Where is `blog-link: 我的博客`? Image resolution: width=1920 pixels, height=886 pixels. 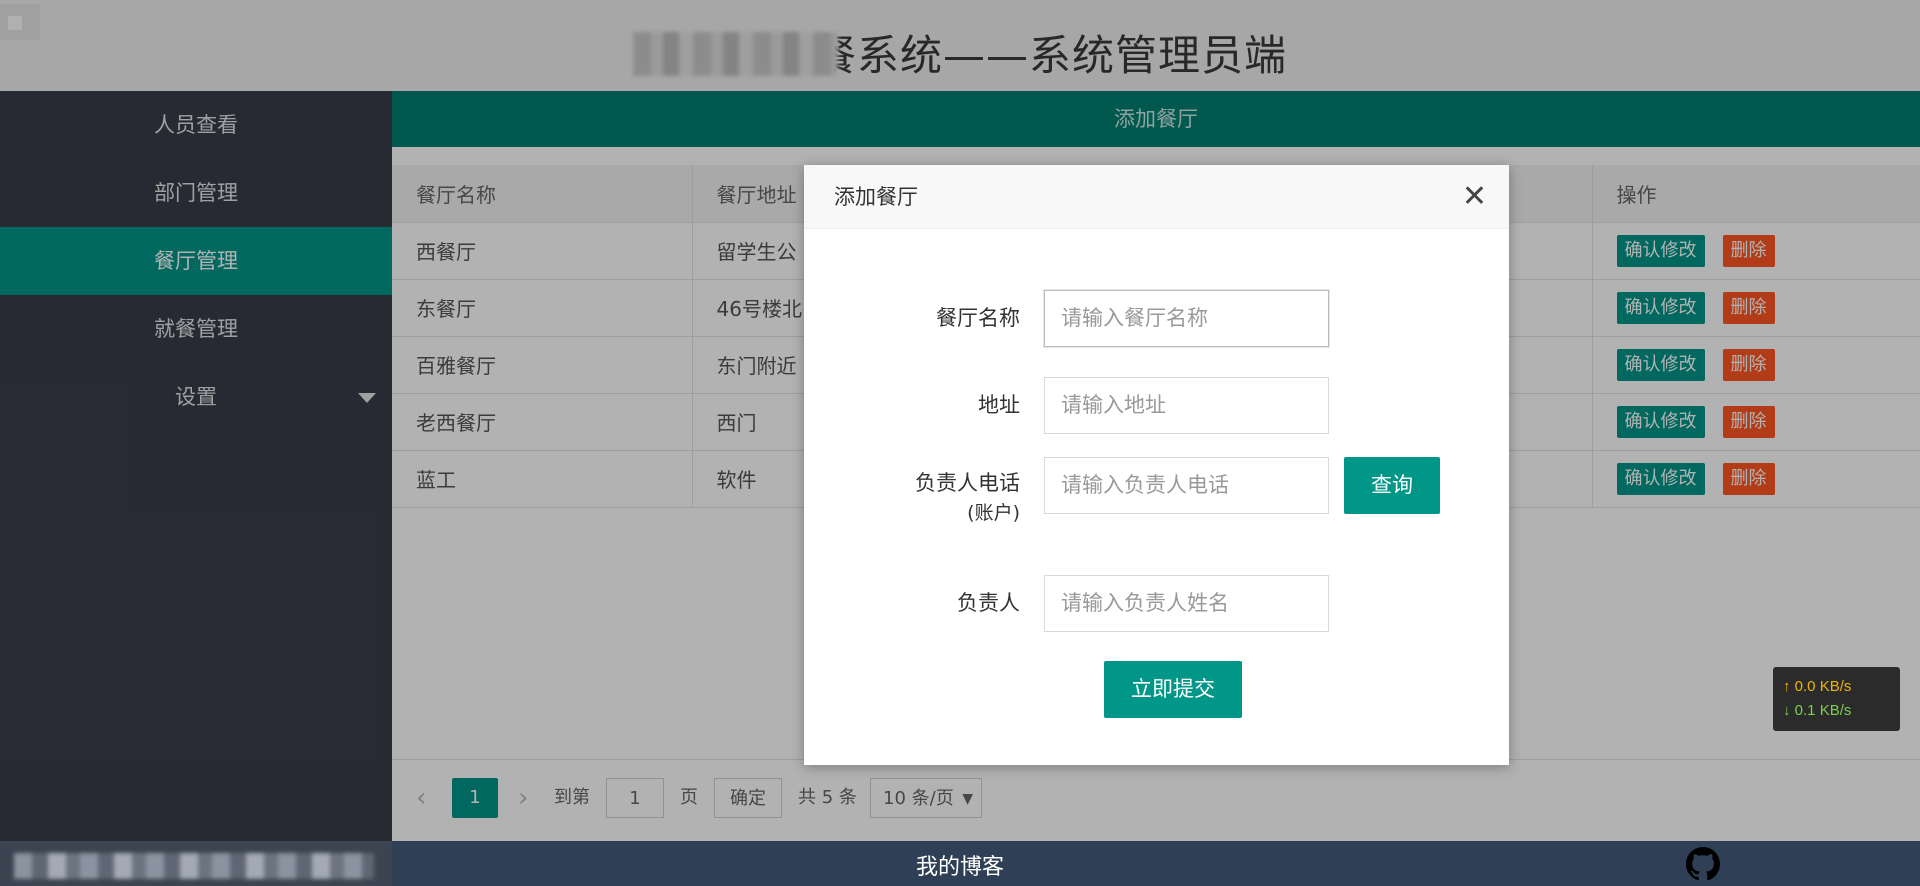
blog-link: 我的博客 is located at coordinates (960, 865).